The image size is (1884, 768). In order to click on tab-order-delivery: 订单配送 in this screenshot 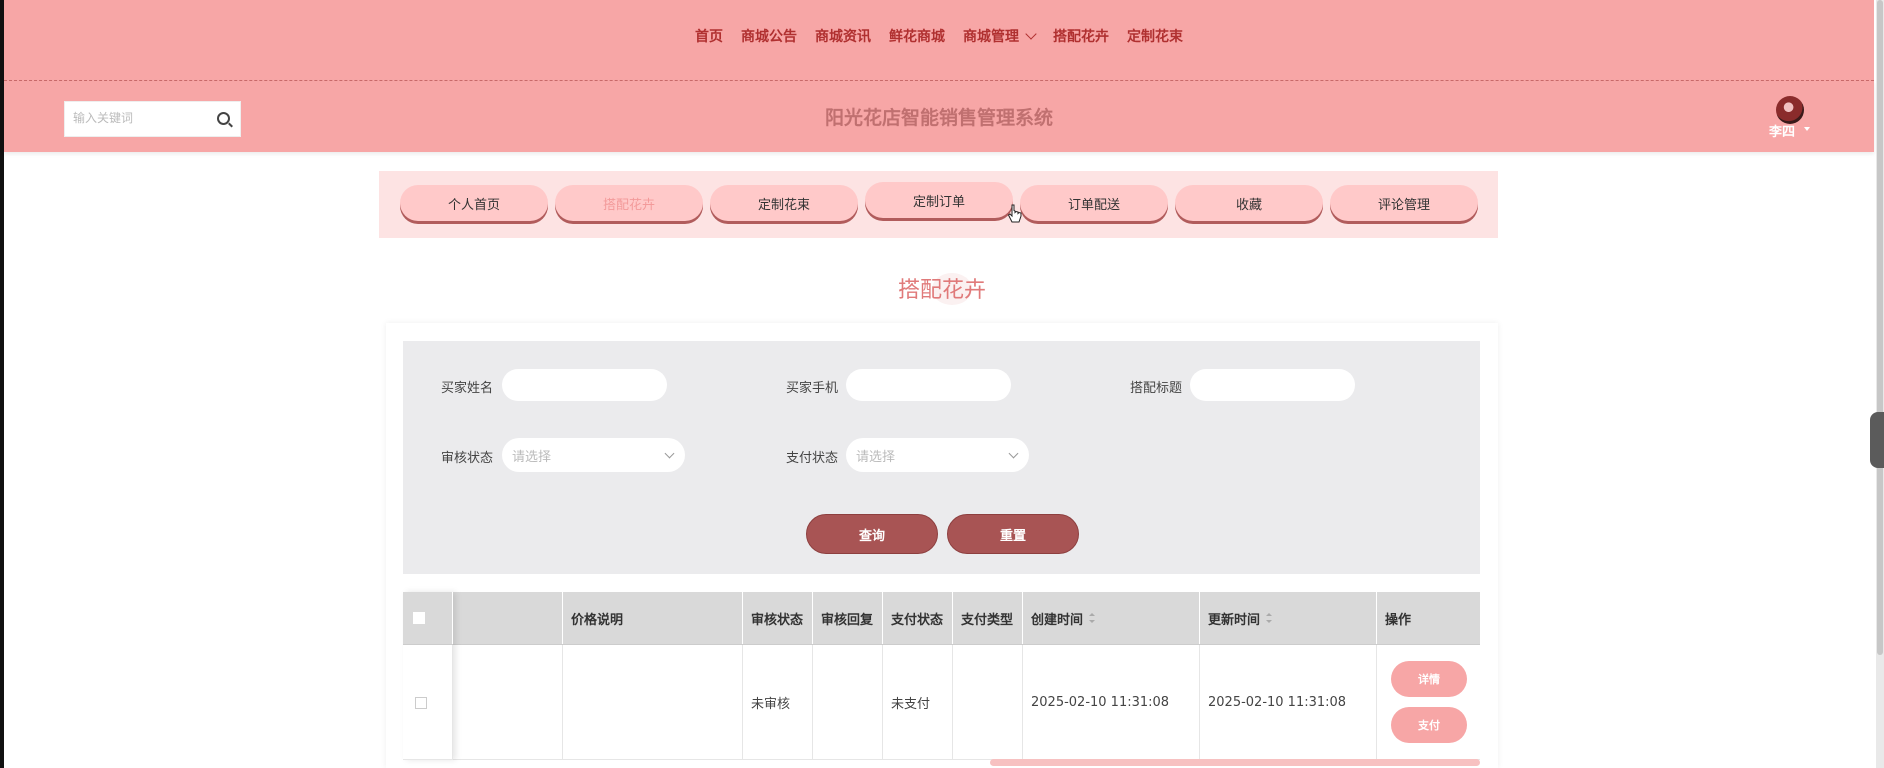, I will do `click(1094, 203)`.